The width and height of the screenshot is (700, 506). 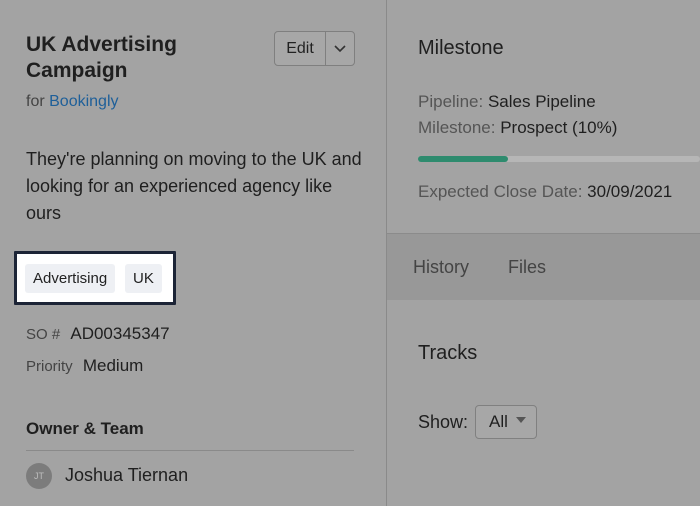 What do you see at coordinates (143, 278) in the screenshot?
I see `tag-uk: UK` at bounding box center [143, 278].